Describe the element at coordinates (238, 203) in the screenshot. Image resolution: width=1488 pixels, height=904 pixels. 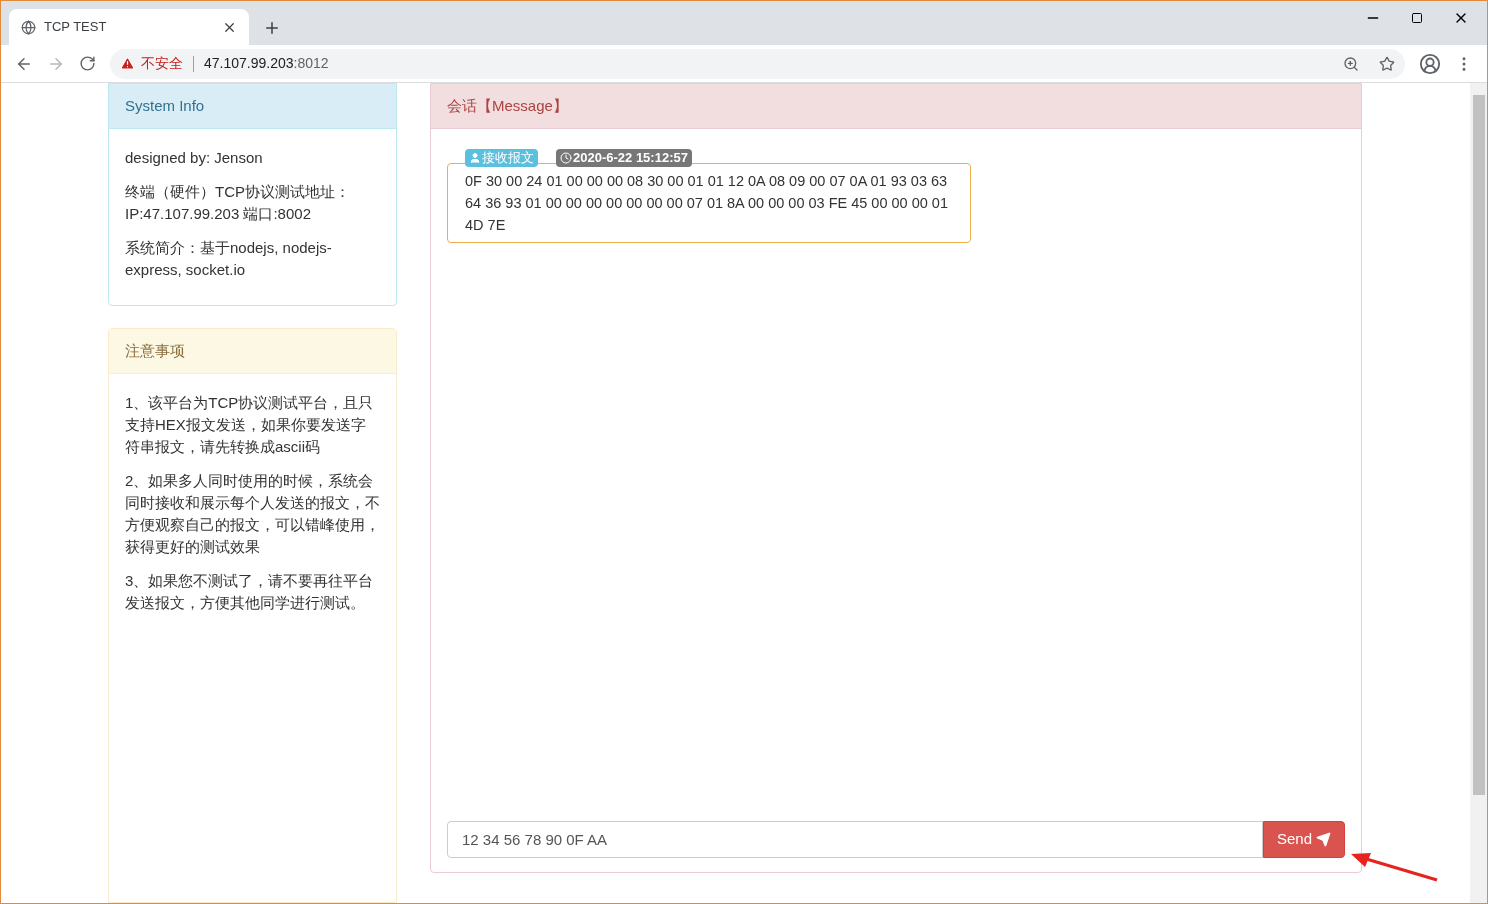
I see `info-text: 终端（硬件）TCP协议测试地址：IP:47.107.99.203 端口:8002` at that location.